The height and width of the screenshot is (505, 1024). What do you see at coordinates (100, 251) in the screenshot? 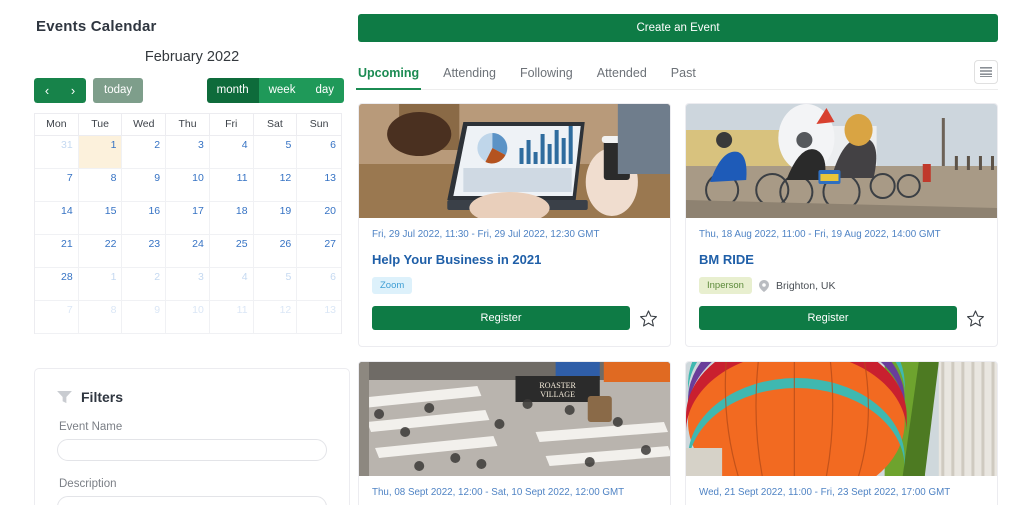
I see `calendar-day-cell: 22` at bounding box center [100, 251].